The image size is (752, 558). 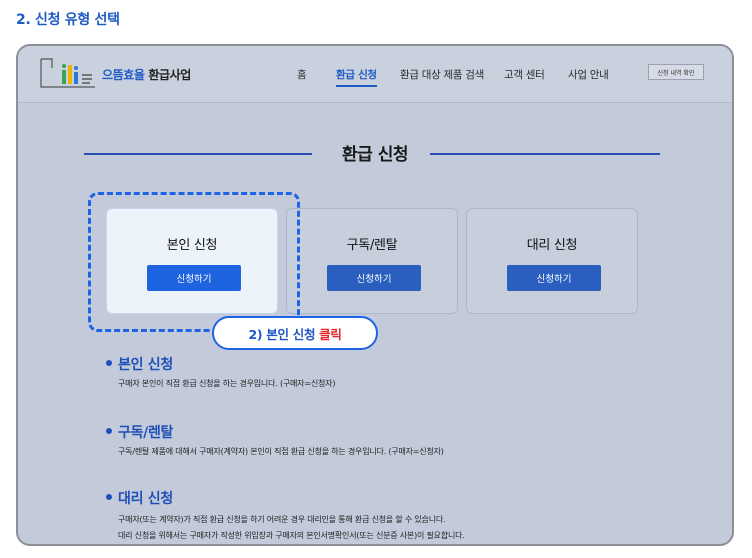 What do you see at coordinates (356, 77) in the screenshot?
I see `nav-refund-apply: 환급 신청` at bounding box center [356, 77].